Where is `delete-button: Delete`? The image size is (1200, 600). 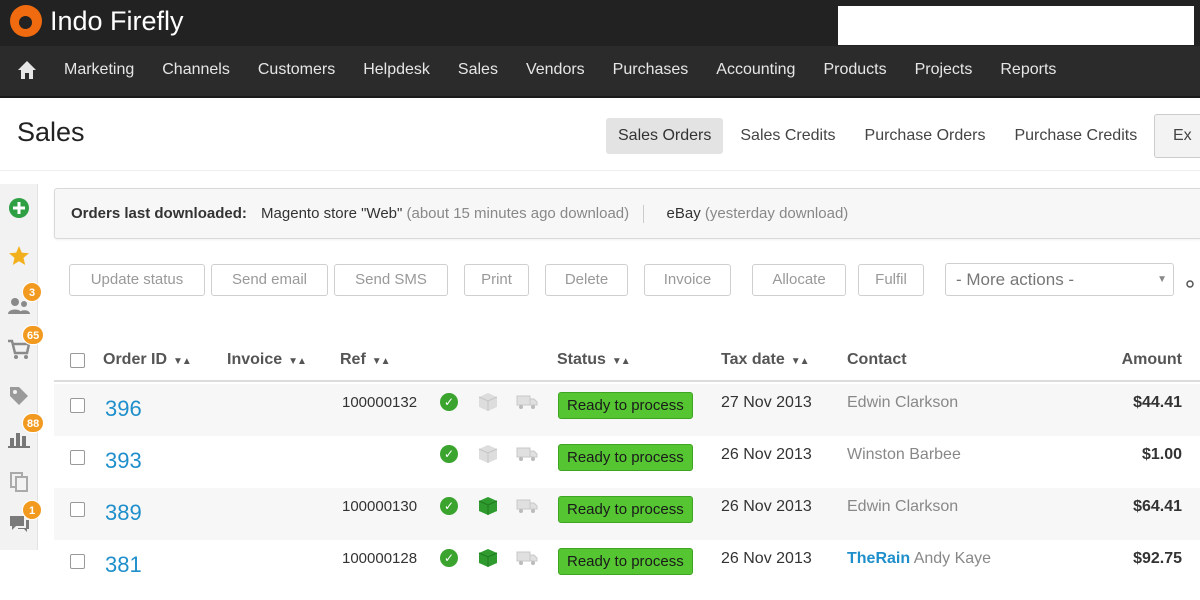
delete-button: Delete is located at coordinates (586, 280).